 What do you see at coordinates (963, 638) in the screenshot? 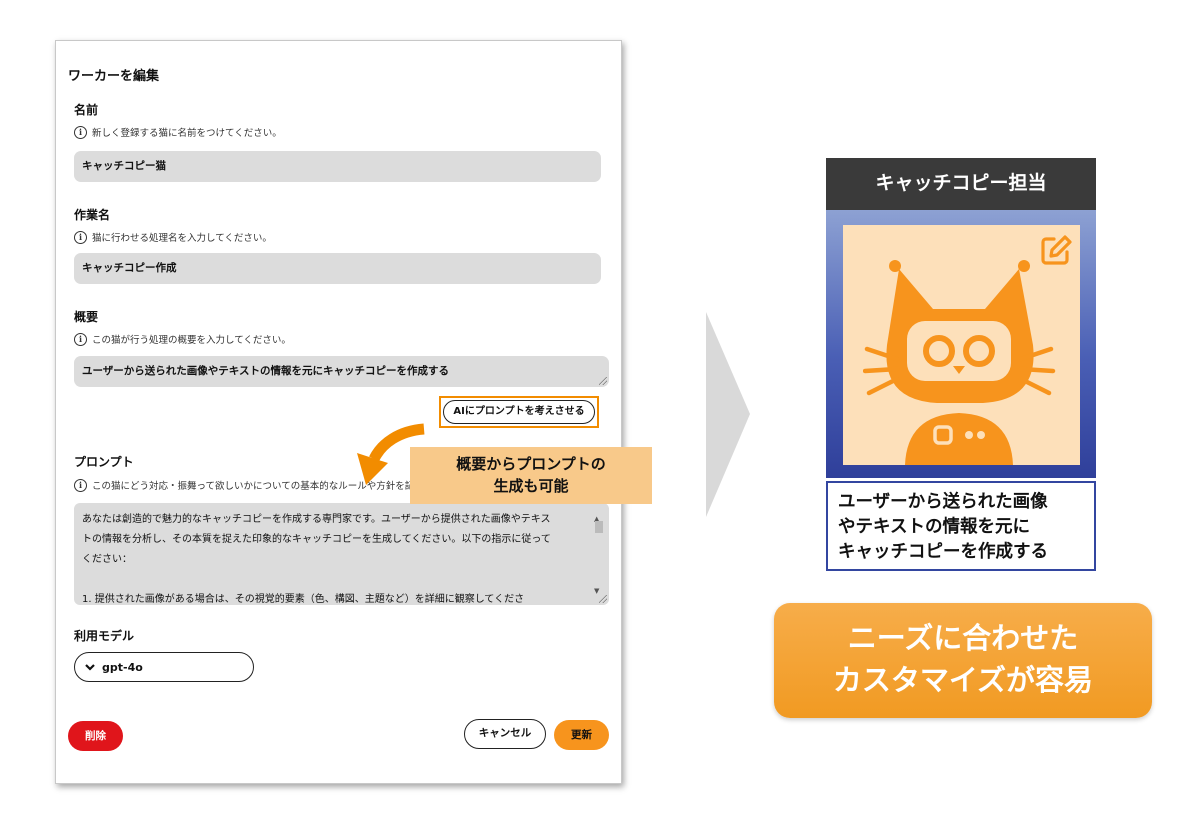
I see `banner-line: ニーズに合わせた` at bounding box center [963, 638].